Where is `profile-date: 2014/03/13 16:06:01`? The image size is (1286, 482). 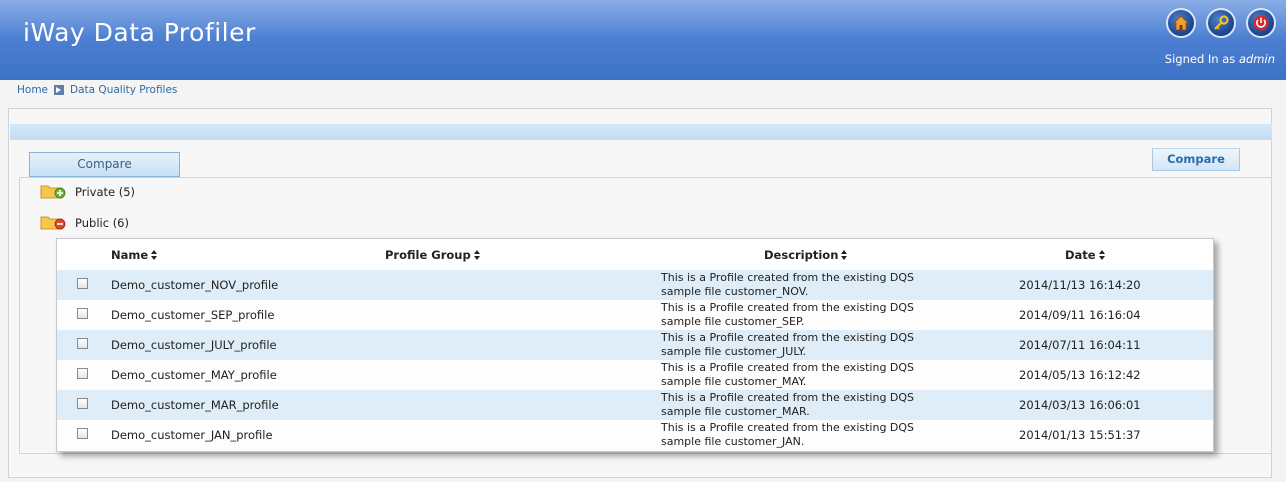 profile-date: 2014/03/13 16:06:01 is located at coordinates (1113, 405).